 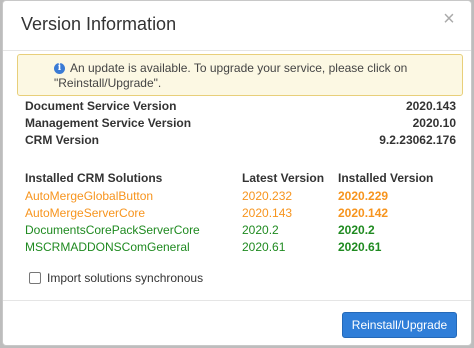 What do you see at coordinates (125, 278) in the screenshot?
I see `import-sync-label: Import solutions synchronous` at bounding box center [125, 278].